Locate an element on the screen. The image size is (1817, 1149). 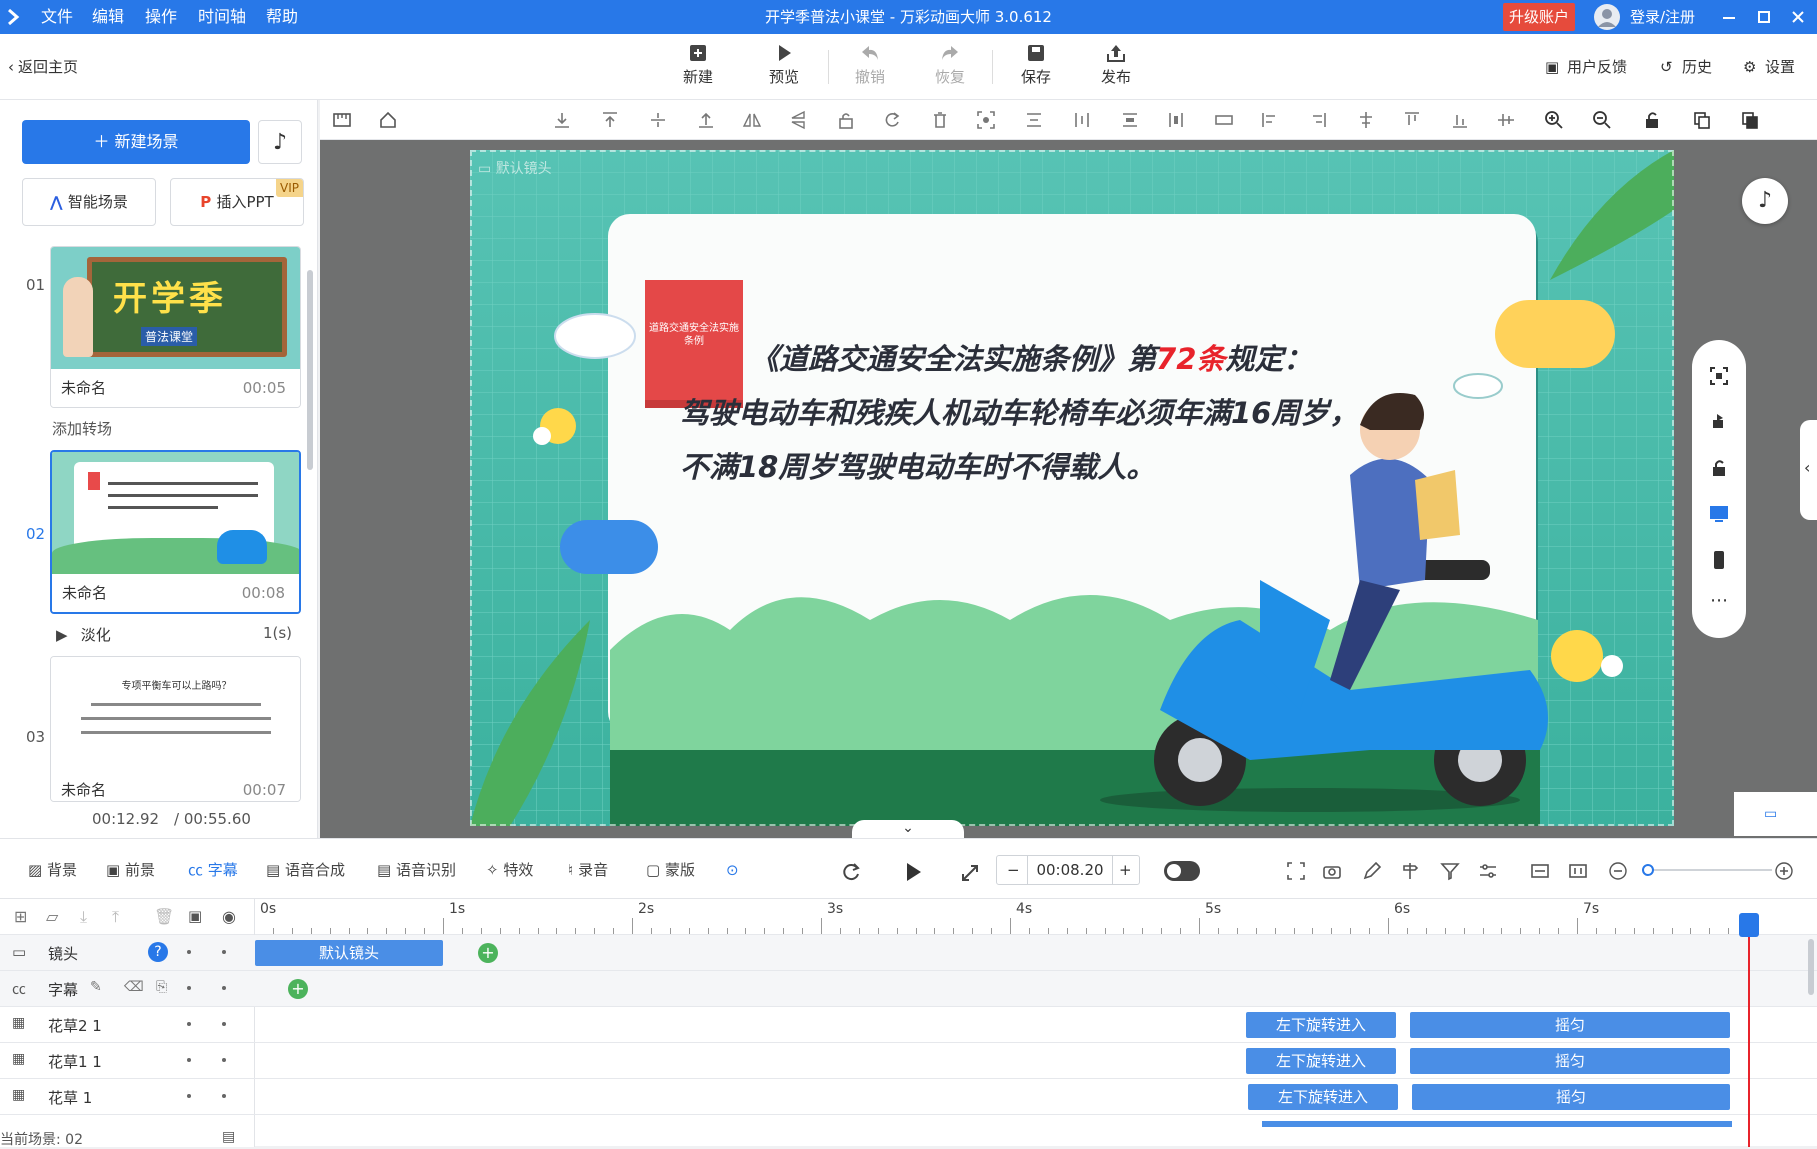
zoom-slider-thumb is located at coordinates (1648, 870).